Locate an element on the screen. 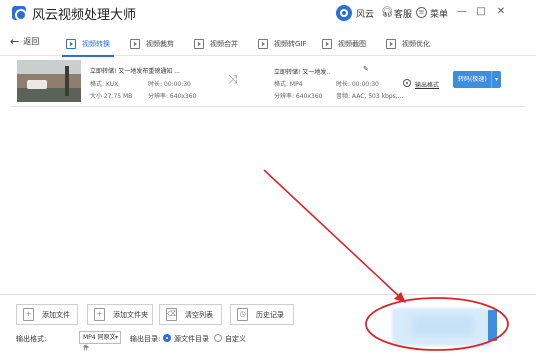 The image size is (536, 363). convert-button: 转码(极速) ▾ is located at coordinates (477, 79).